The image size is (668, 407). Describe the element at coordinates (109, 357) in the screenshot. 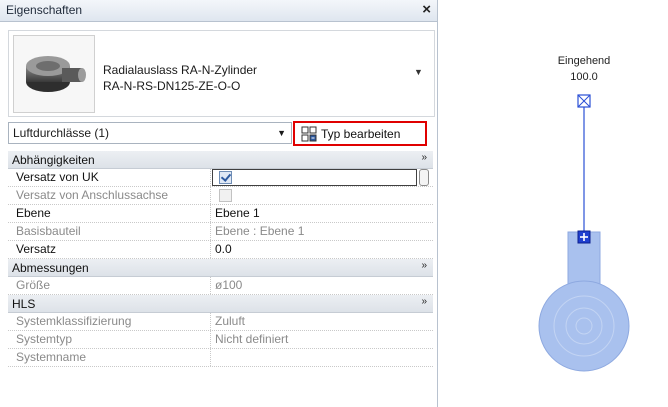

I see `property-name: Systemname` at that location.